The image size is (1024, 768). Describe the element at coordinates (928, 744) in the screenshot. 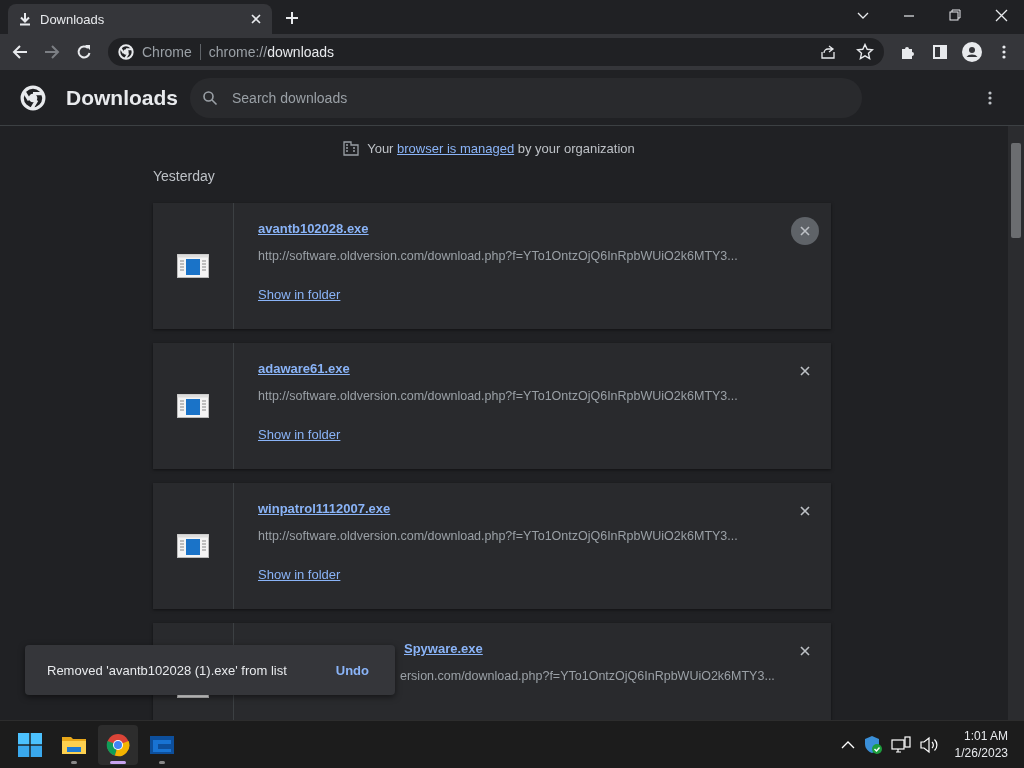

I see `volume-icon` at that location.